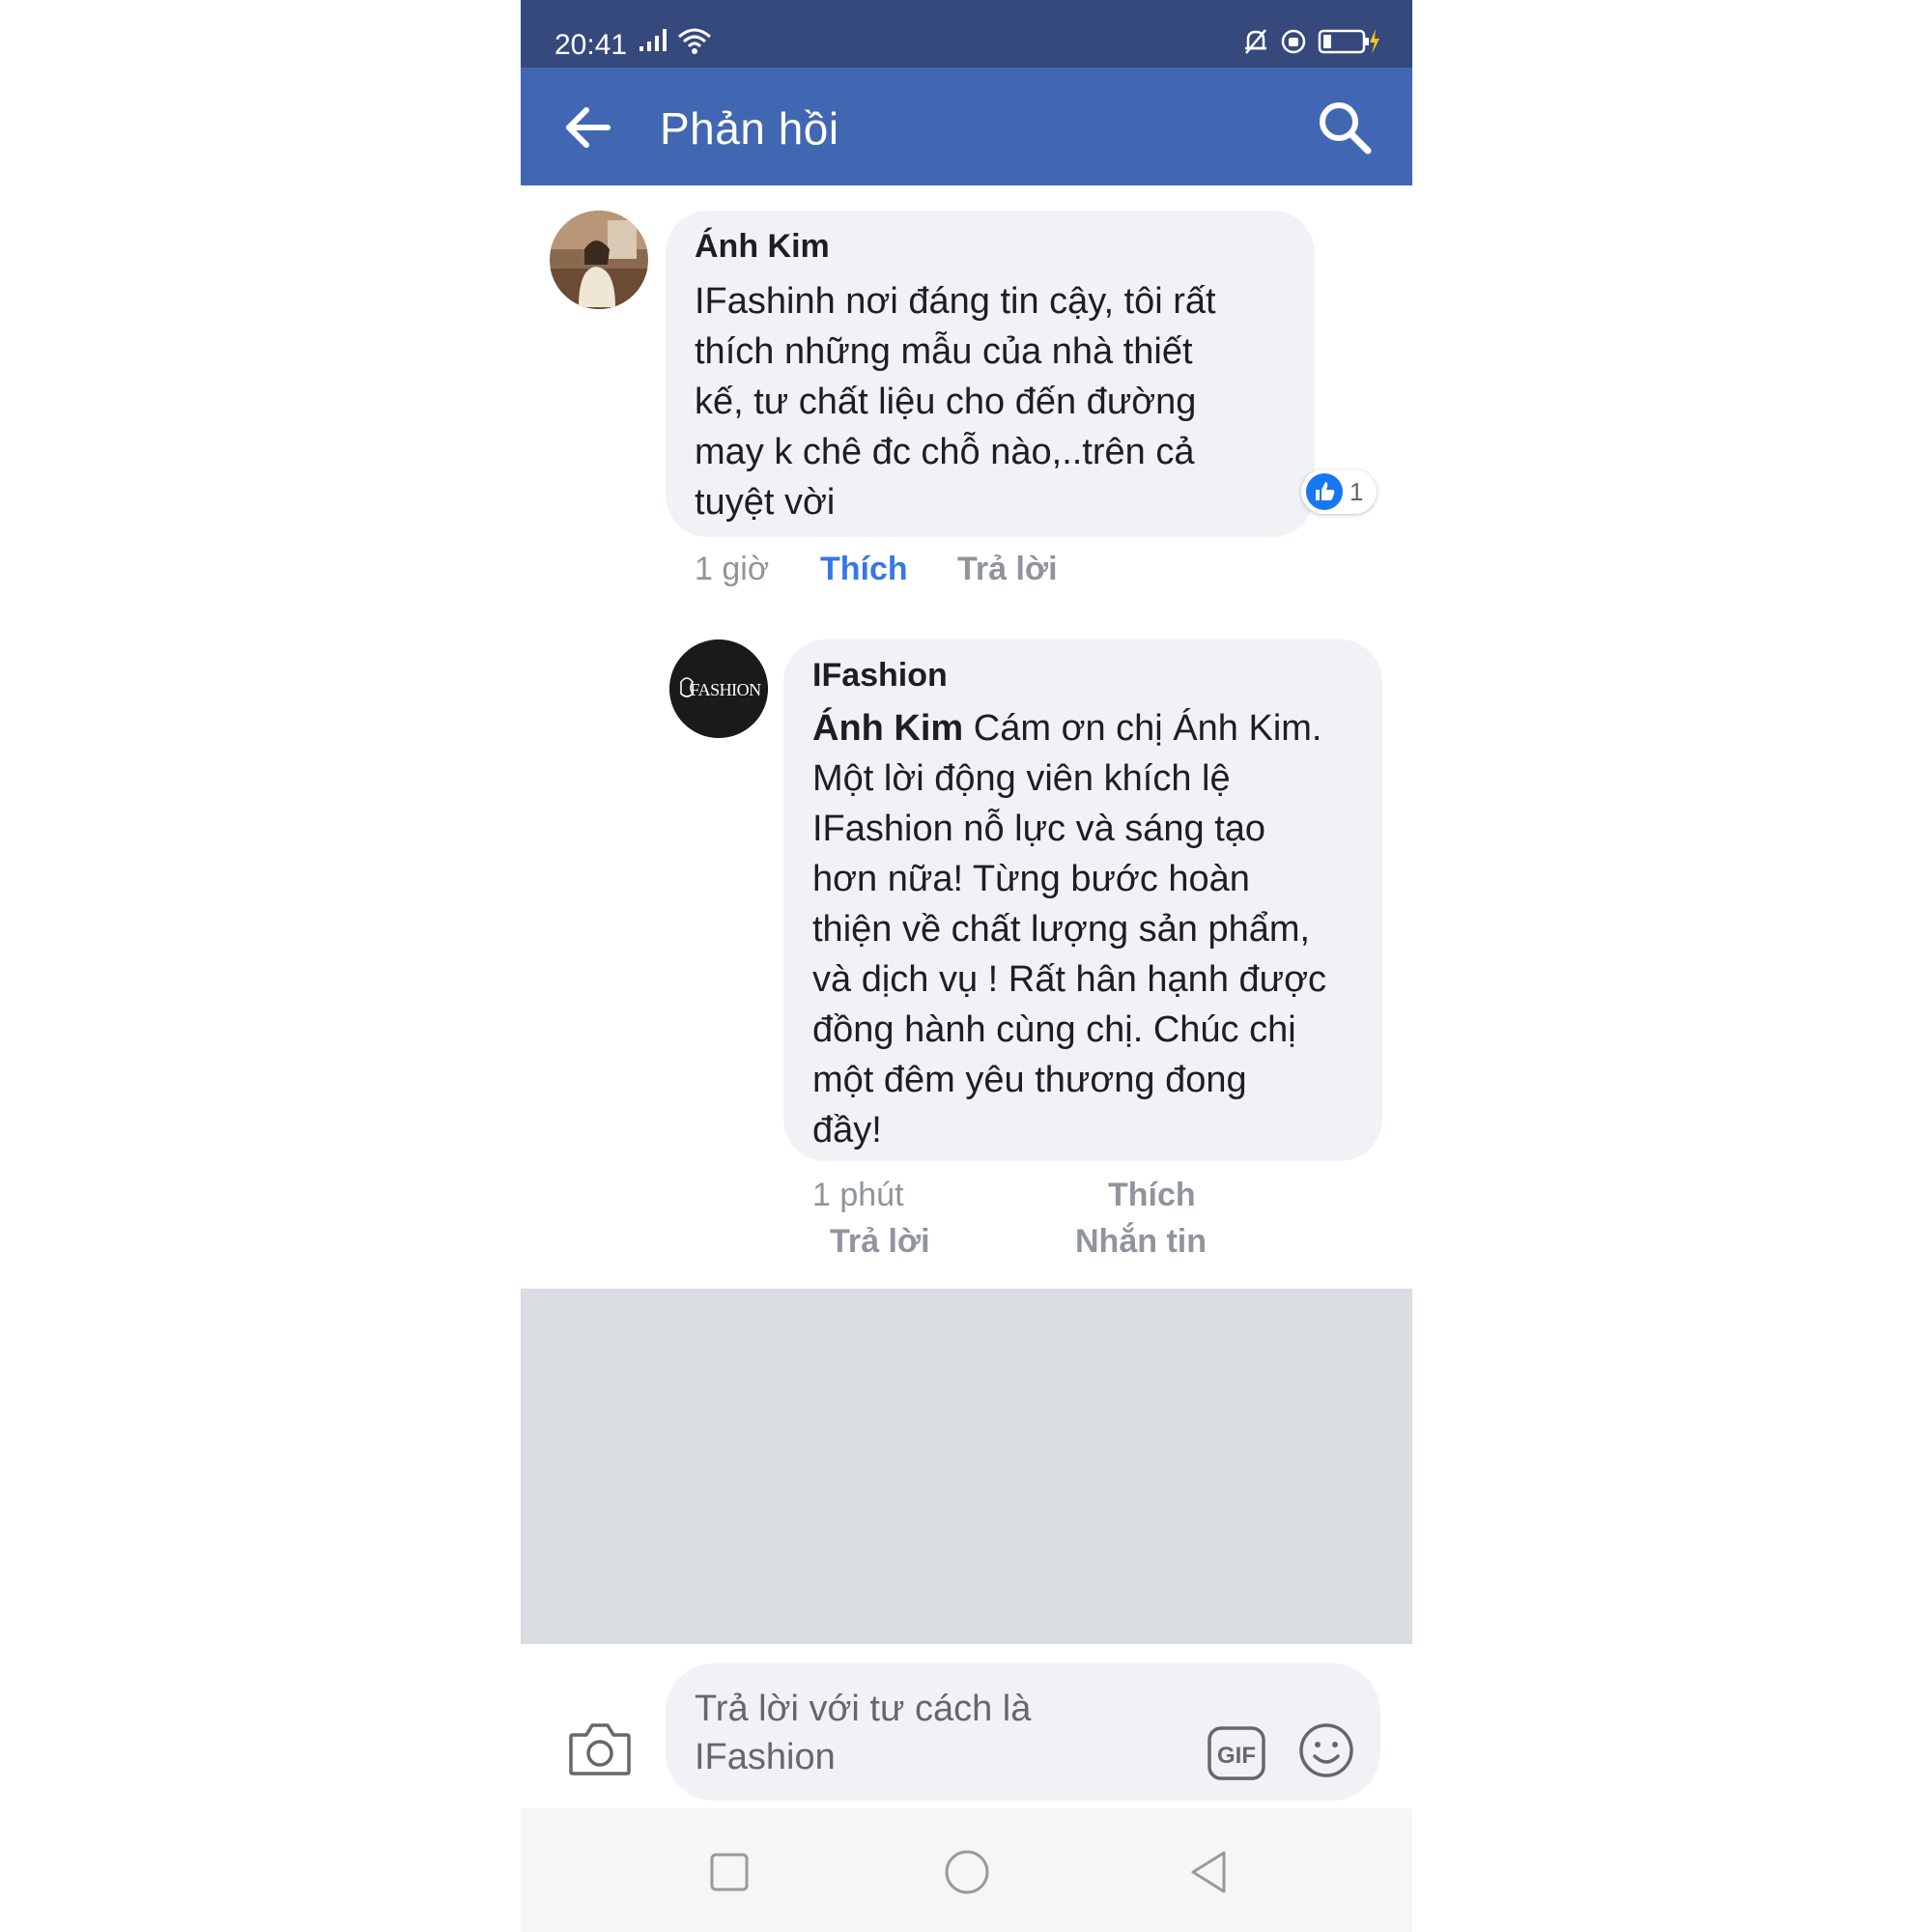 The height and width of the screenshot is (1932, 1932). What do you see at coordinates (1311, 41) in the screenshot?
I see `status-right-icons` at bounding box center [1311, 41].